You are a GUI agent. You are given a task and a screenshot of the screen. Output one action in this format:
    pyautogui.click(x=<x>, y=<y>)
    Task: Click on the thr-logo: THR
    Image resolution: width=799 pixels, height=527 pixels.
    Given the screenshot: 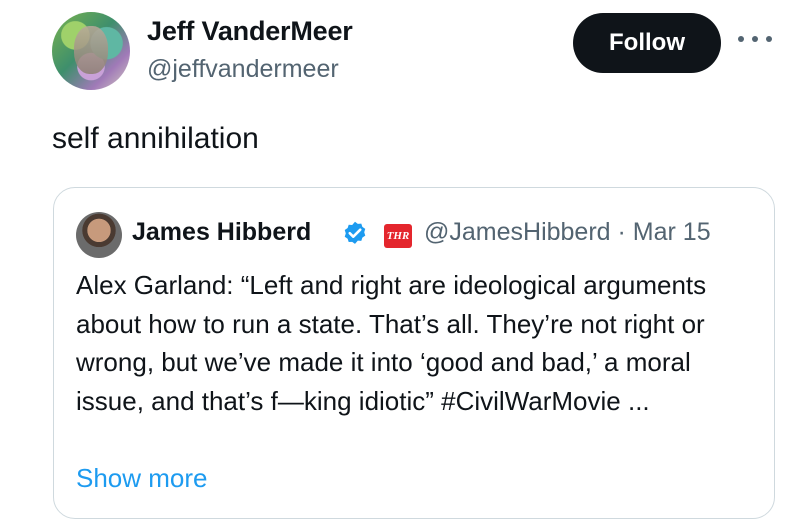 What is the action you would take?
    pyautogui.click(x=398, y=236)
    